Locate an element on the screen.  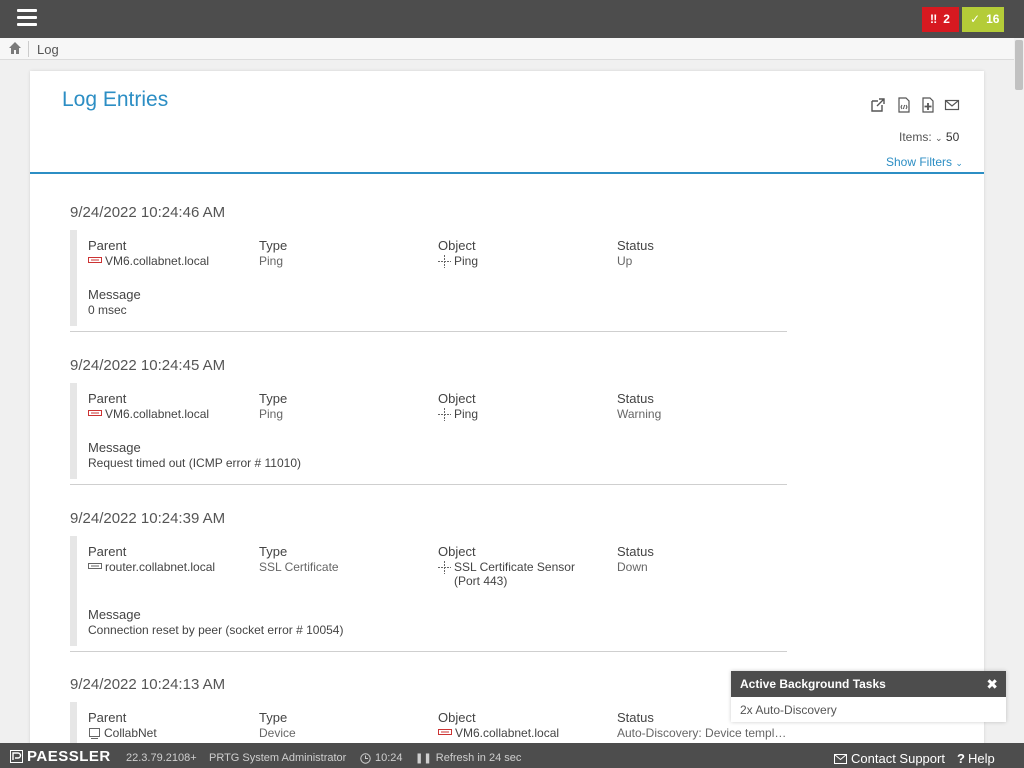
items-value: 50 is located at coordinates (952, 137).